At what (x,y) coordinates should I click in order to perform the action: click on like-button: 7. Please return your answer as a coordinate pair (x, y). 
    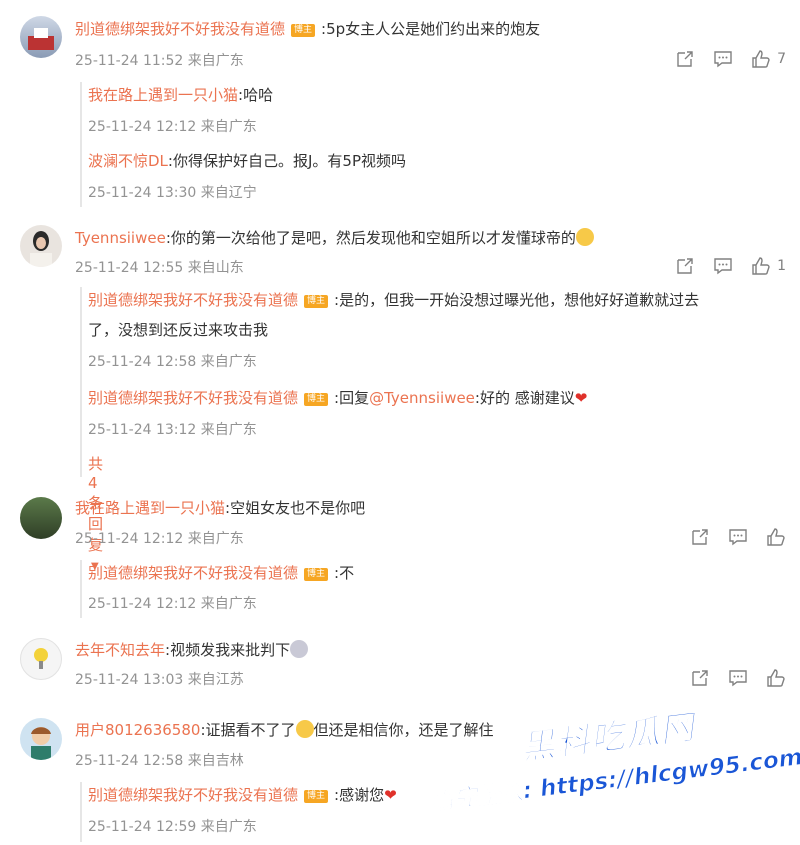
    Looking at the image, I should click on (768, 59).